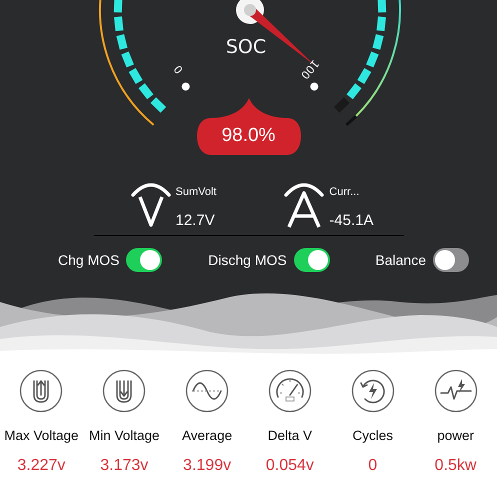 The image size is (497, 482). Describe the element at coordinates (124, 391) in the screenshot. I see `u-arrow-down-icon` at that location.